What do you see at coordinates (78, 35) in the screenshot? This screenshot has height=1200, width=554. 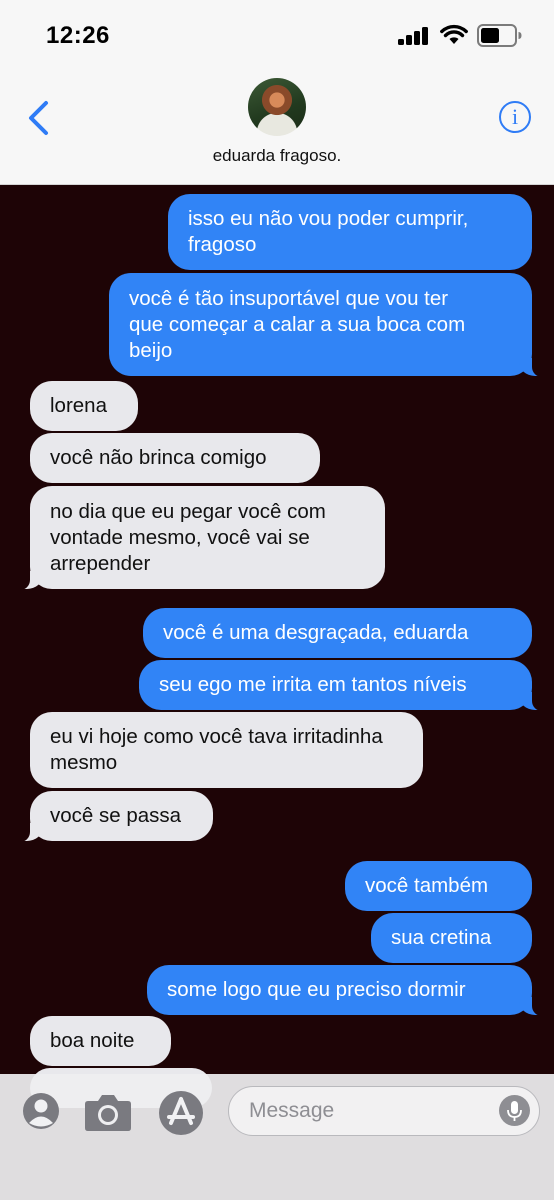 I see `status-time: 12:26` at bounding box center [78, 35].